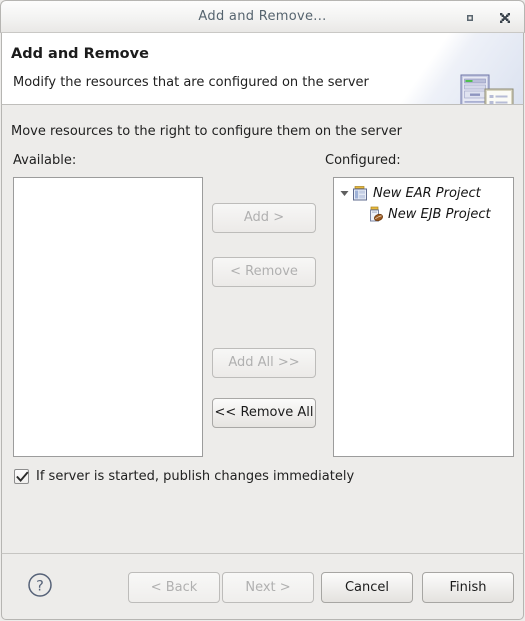 The width and height of the screenshot is (525, 621). I want to click on next-button: Next >, so click(268, 587).